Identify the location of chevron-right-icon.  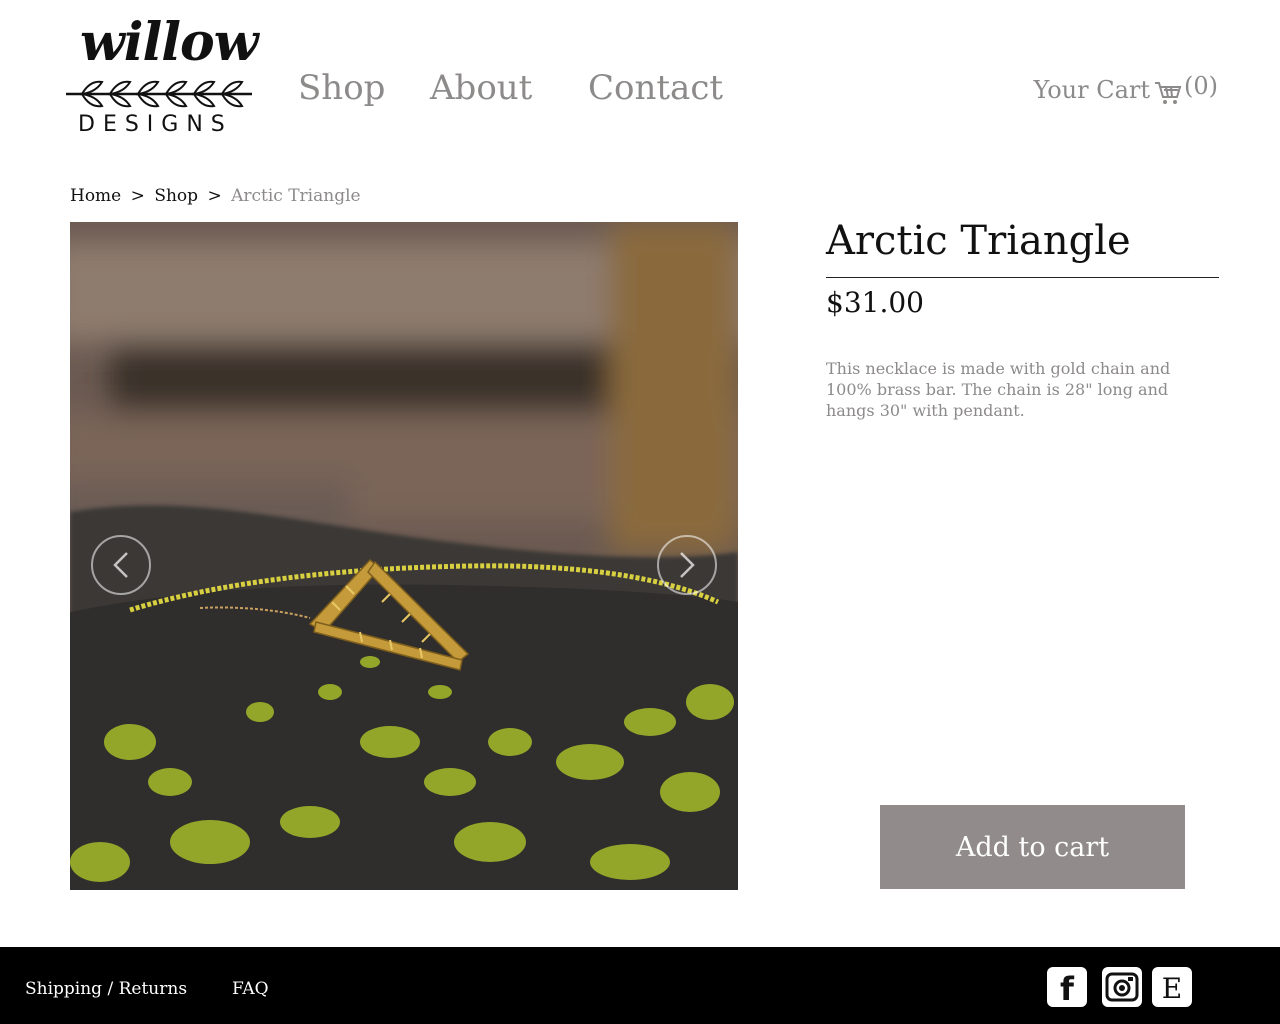
(687, 565).